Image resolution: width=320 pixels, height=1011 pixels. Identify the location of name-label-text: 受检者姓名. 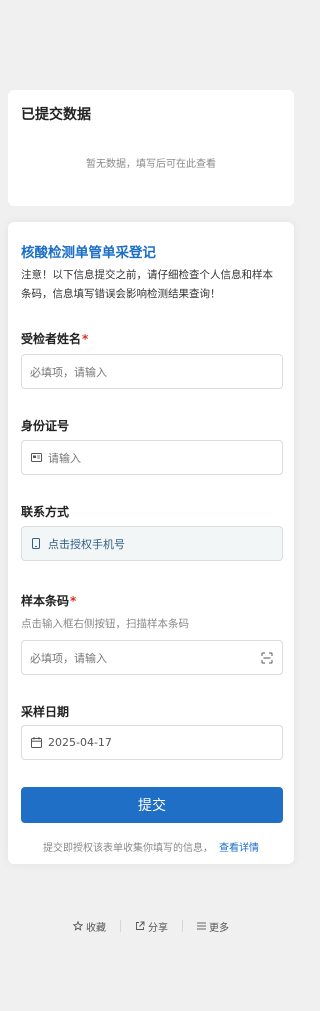
(51, 339).